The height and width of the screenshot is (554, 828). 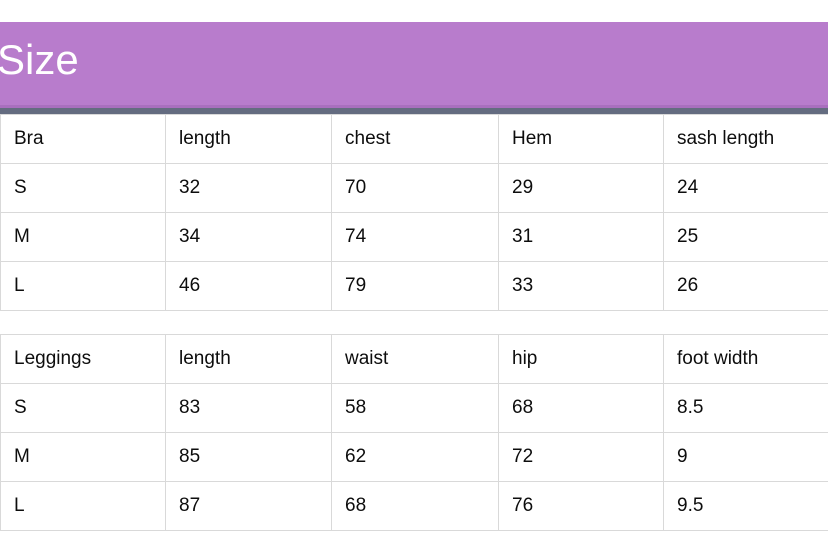 What do you see at coordinates (581, 408) in the screenshot?
I see `cell-hip: 68` at bounding box center [581, 408].